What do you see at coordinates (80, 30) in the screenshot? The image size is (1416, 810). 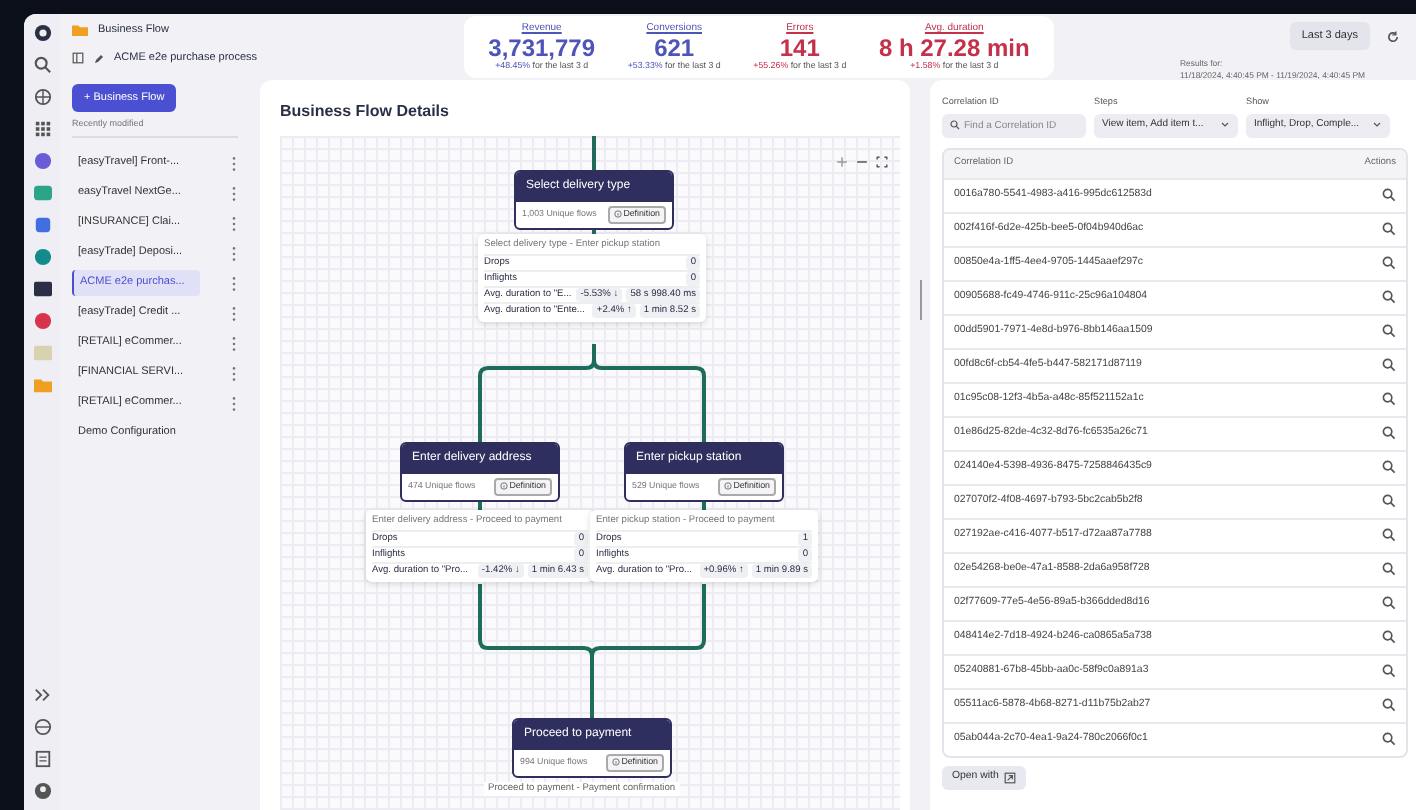 I see `folder-icon` at bounding box center [80, 30].